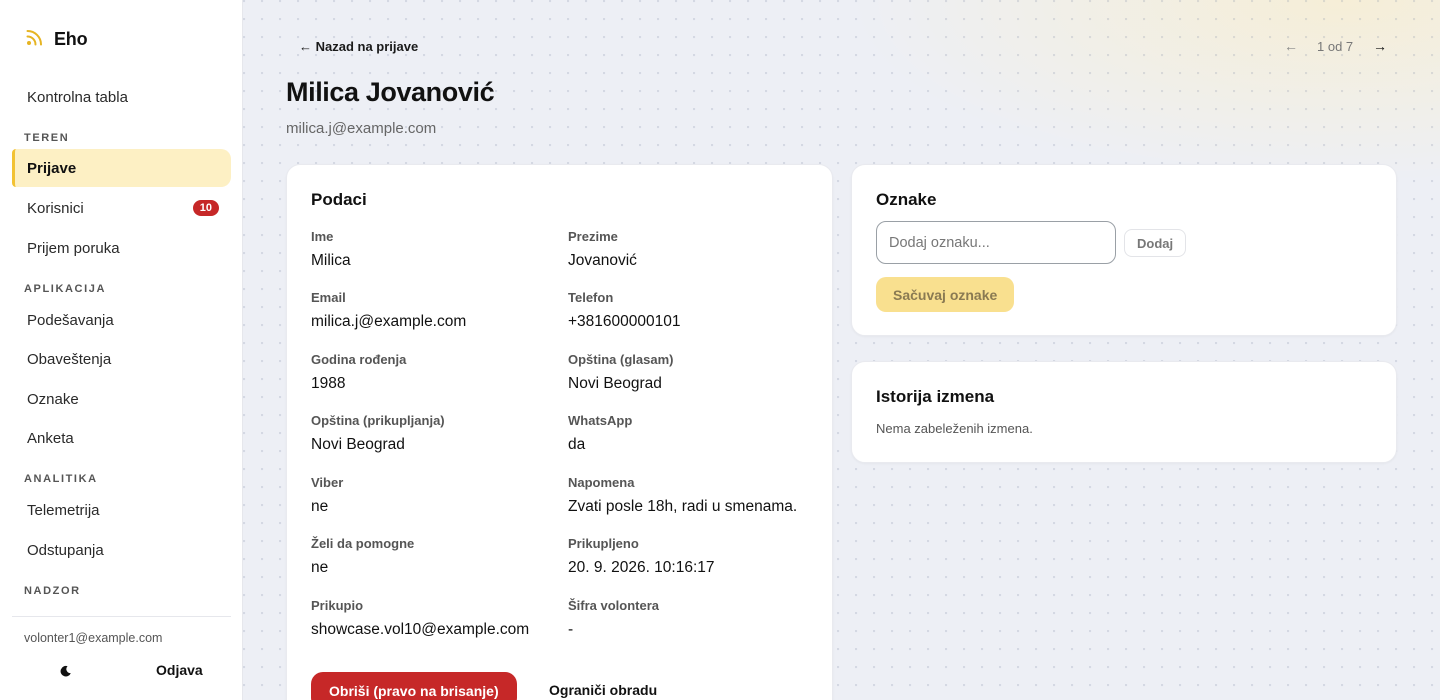  What do you see at coordinates (954, 428) in the screenshot?
I see `history-empty-text: Nema zabeleženih izmena.` at bounding box center [954, 428].